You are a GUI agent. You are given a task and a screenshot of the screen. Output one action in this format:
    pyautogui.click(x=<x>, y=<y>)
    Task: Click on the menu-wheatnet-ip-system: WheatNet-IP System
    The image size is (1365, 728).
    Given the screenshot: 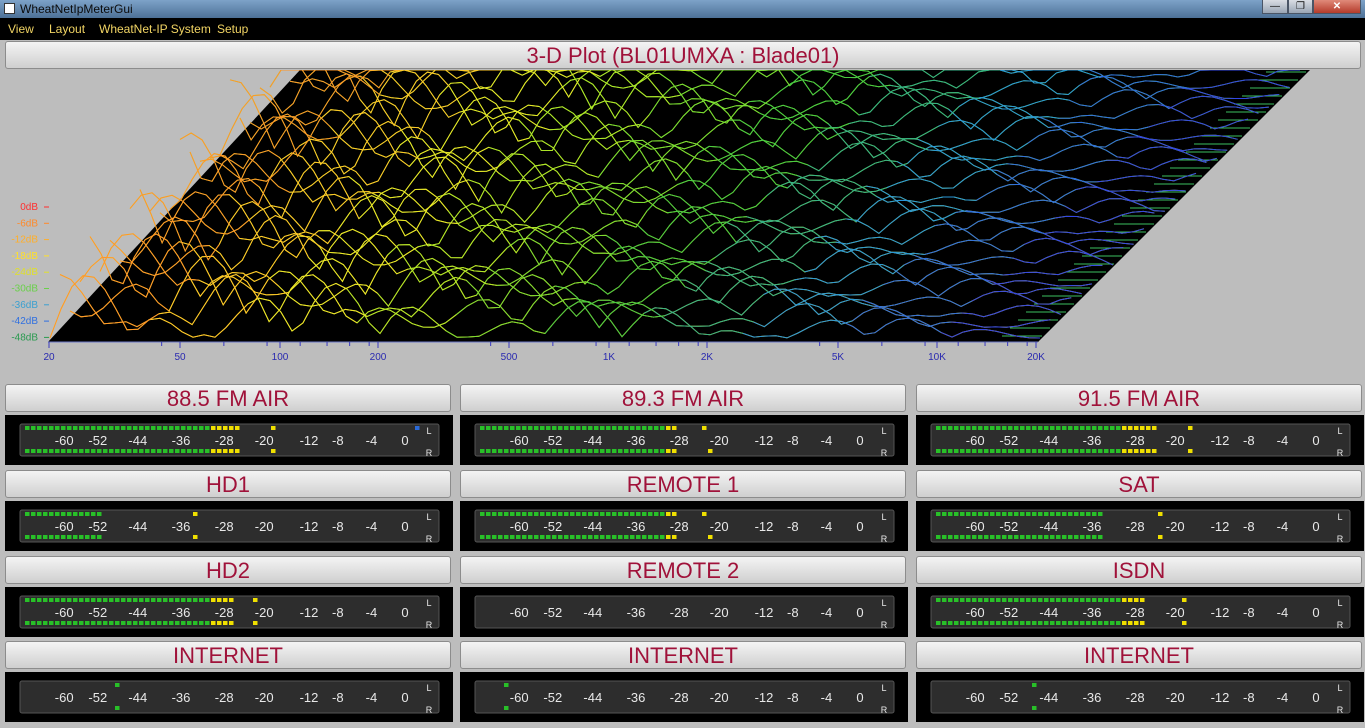 What is the action you would take?
    pyautogui.click(x=155, y=29)
    